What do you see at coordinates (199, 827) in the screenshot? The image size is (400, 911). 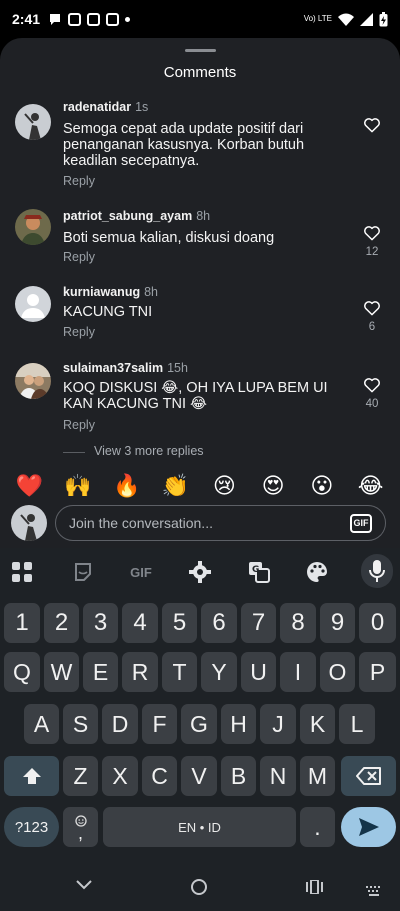 I see `space-key: EN • ID` at bounding box center [199, 827].